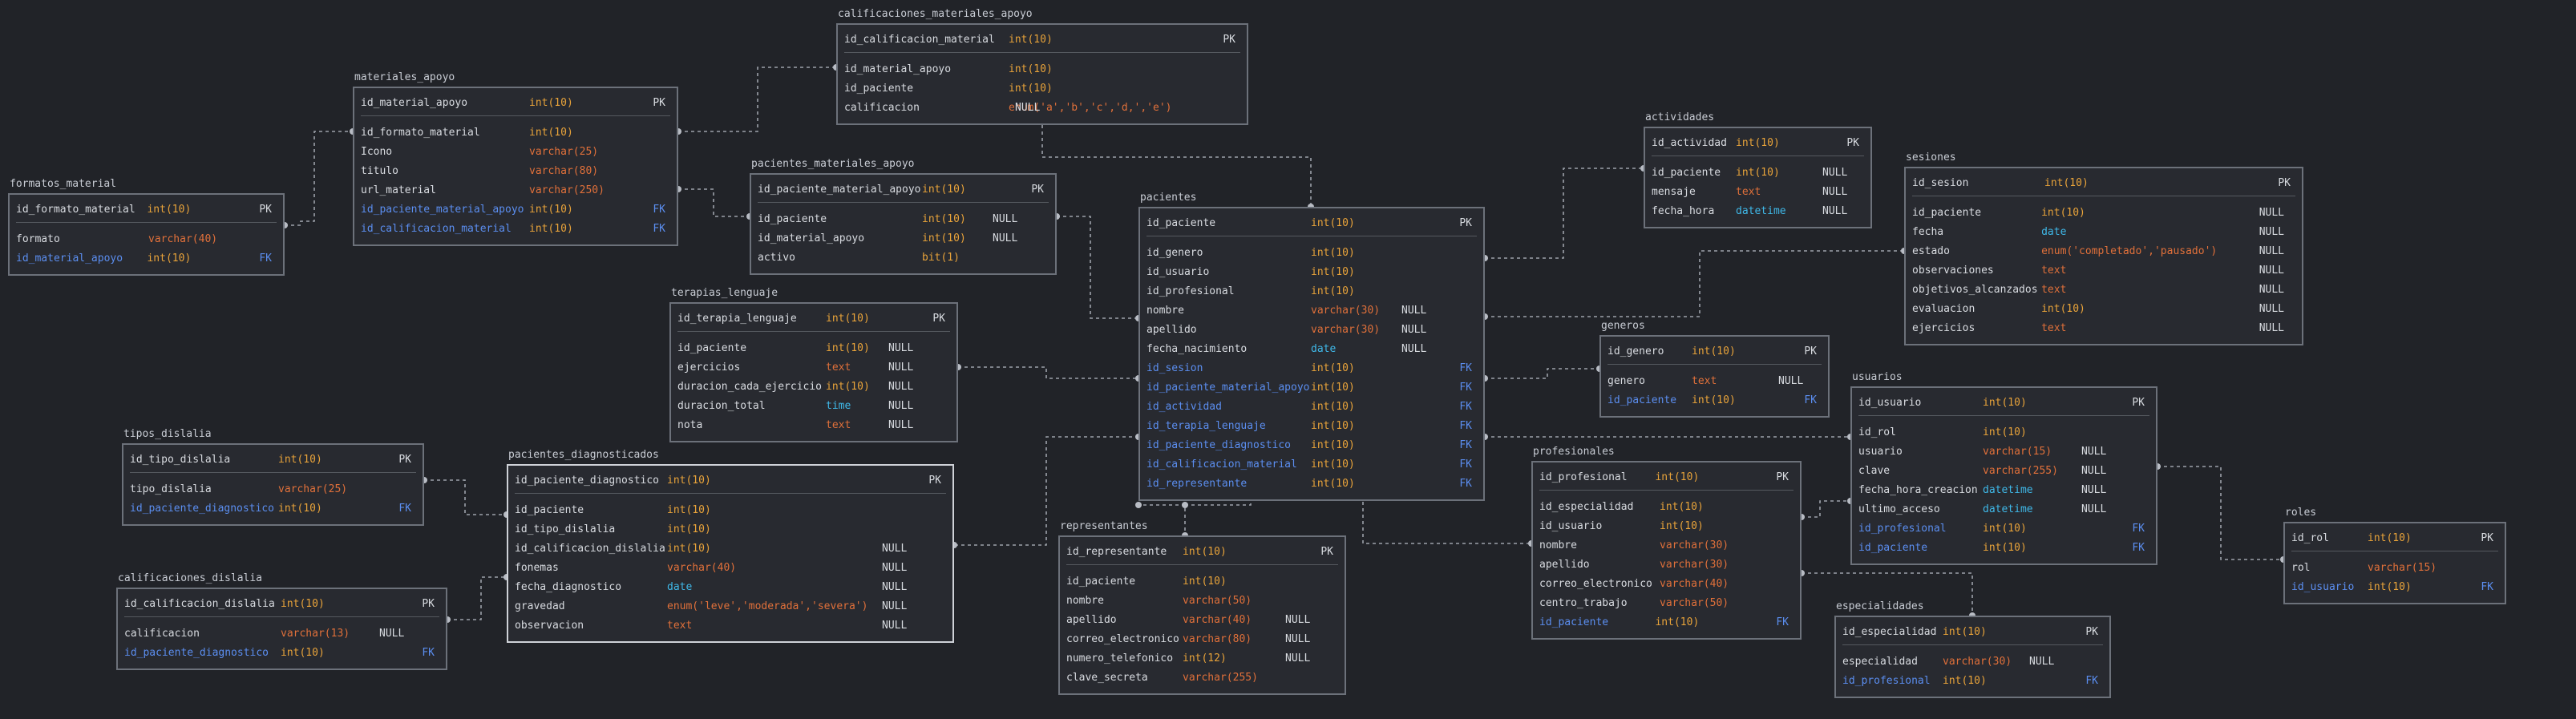 Image resolution: width=2576 pixels, height=719 pixels. Describe the element at coordinates (2103, 289) in the screenshot. I see `column-row: objetivos_alcanzados text NULL` at that location.